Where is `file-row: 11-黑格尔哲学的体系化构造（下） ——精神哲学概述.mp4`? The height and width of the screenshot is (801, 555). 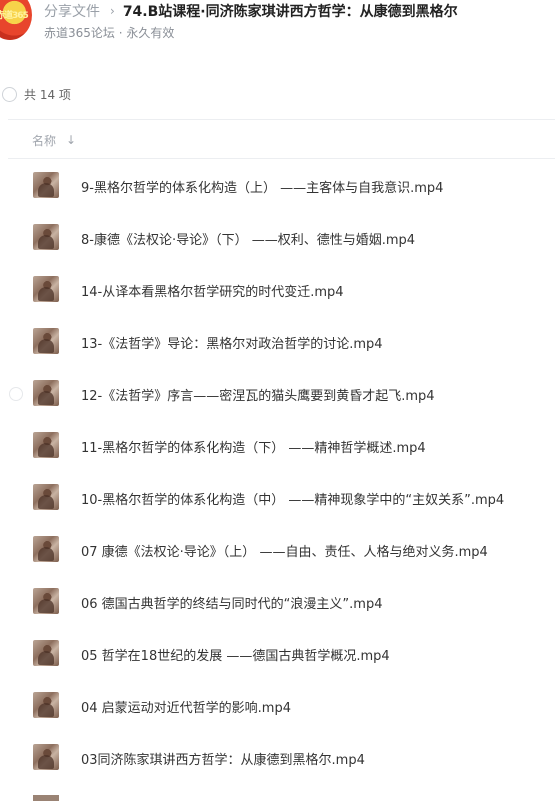 file-row: 11-黑格尔哲学的体系化构造（下） ——精神哲学概述.mp4 is located at coordinates (277, 446).